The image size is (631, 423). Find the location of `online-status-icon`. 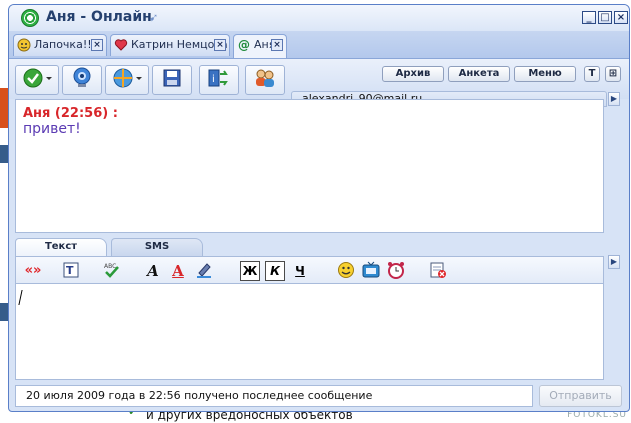

online-status-icon is located at coordinates (30, 18).